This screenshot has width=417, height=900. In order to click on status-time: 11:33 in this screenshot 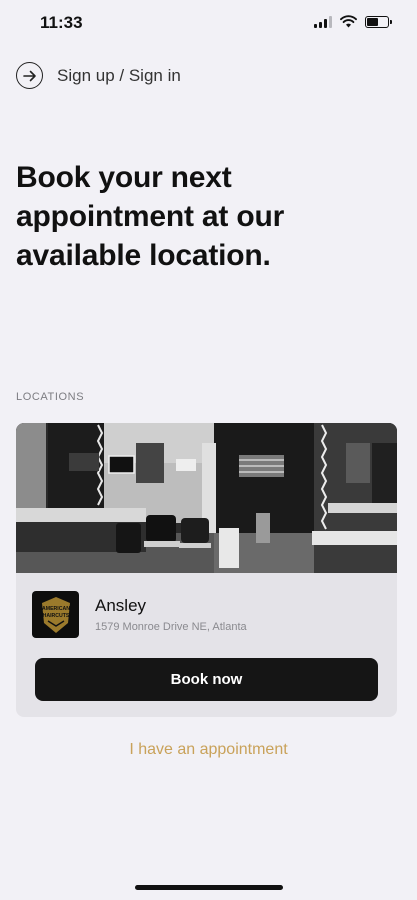, I will do `click(61, 22)`.